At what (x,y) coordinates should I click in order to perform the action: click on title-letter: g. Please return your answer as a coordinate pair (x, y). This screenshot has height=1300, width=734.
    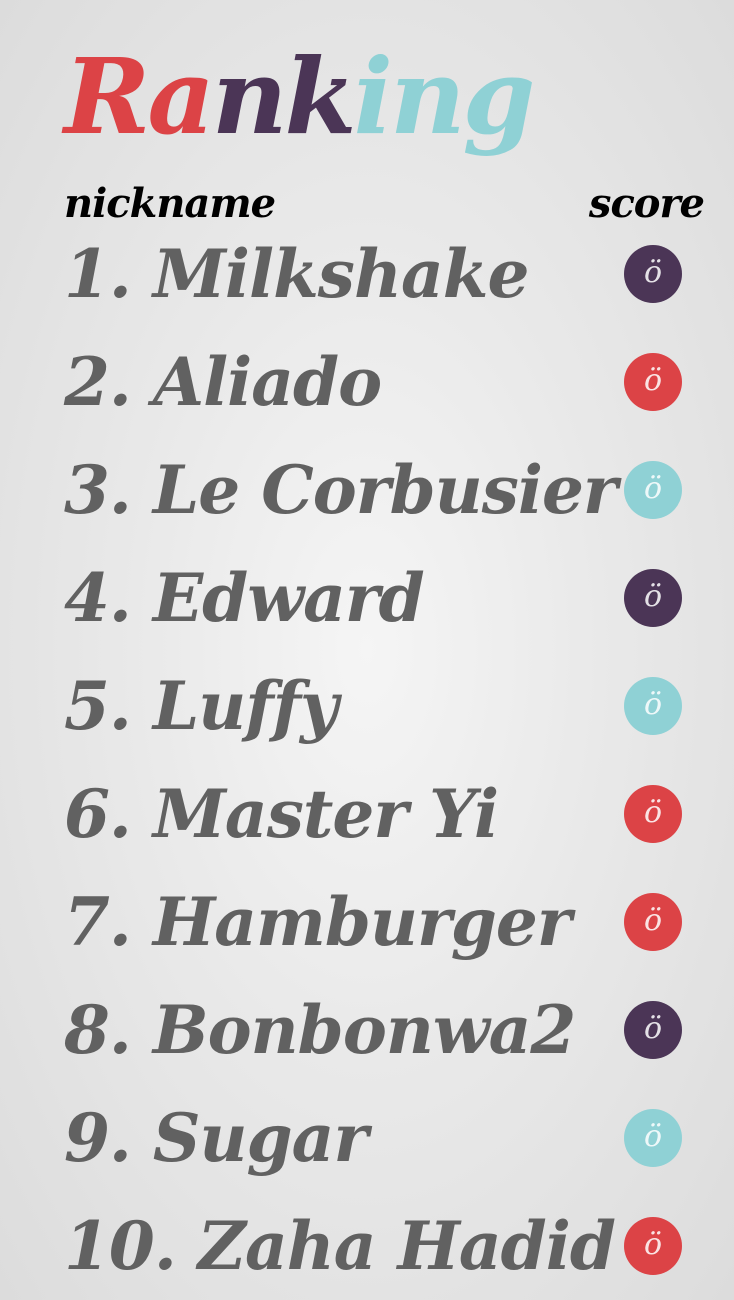
    Looking at the image, I should click on (499, 96).